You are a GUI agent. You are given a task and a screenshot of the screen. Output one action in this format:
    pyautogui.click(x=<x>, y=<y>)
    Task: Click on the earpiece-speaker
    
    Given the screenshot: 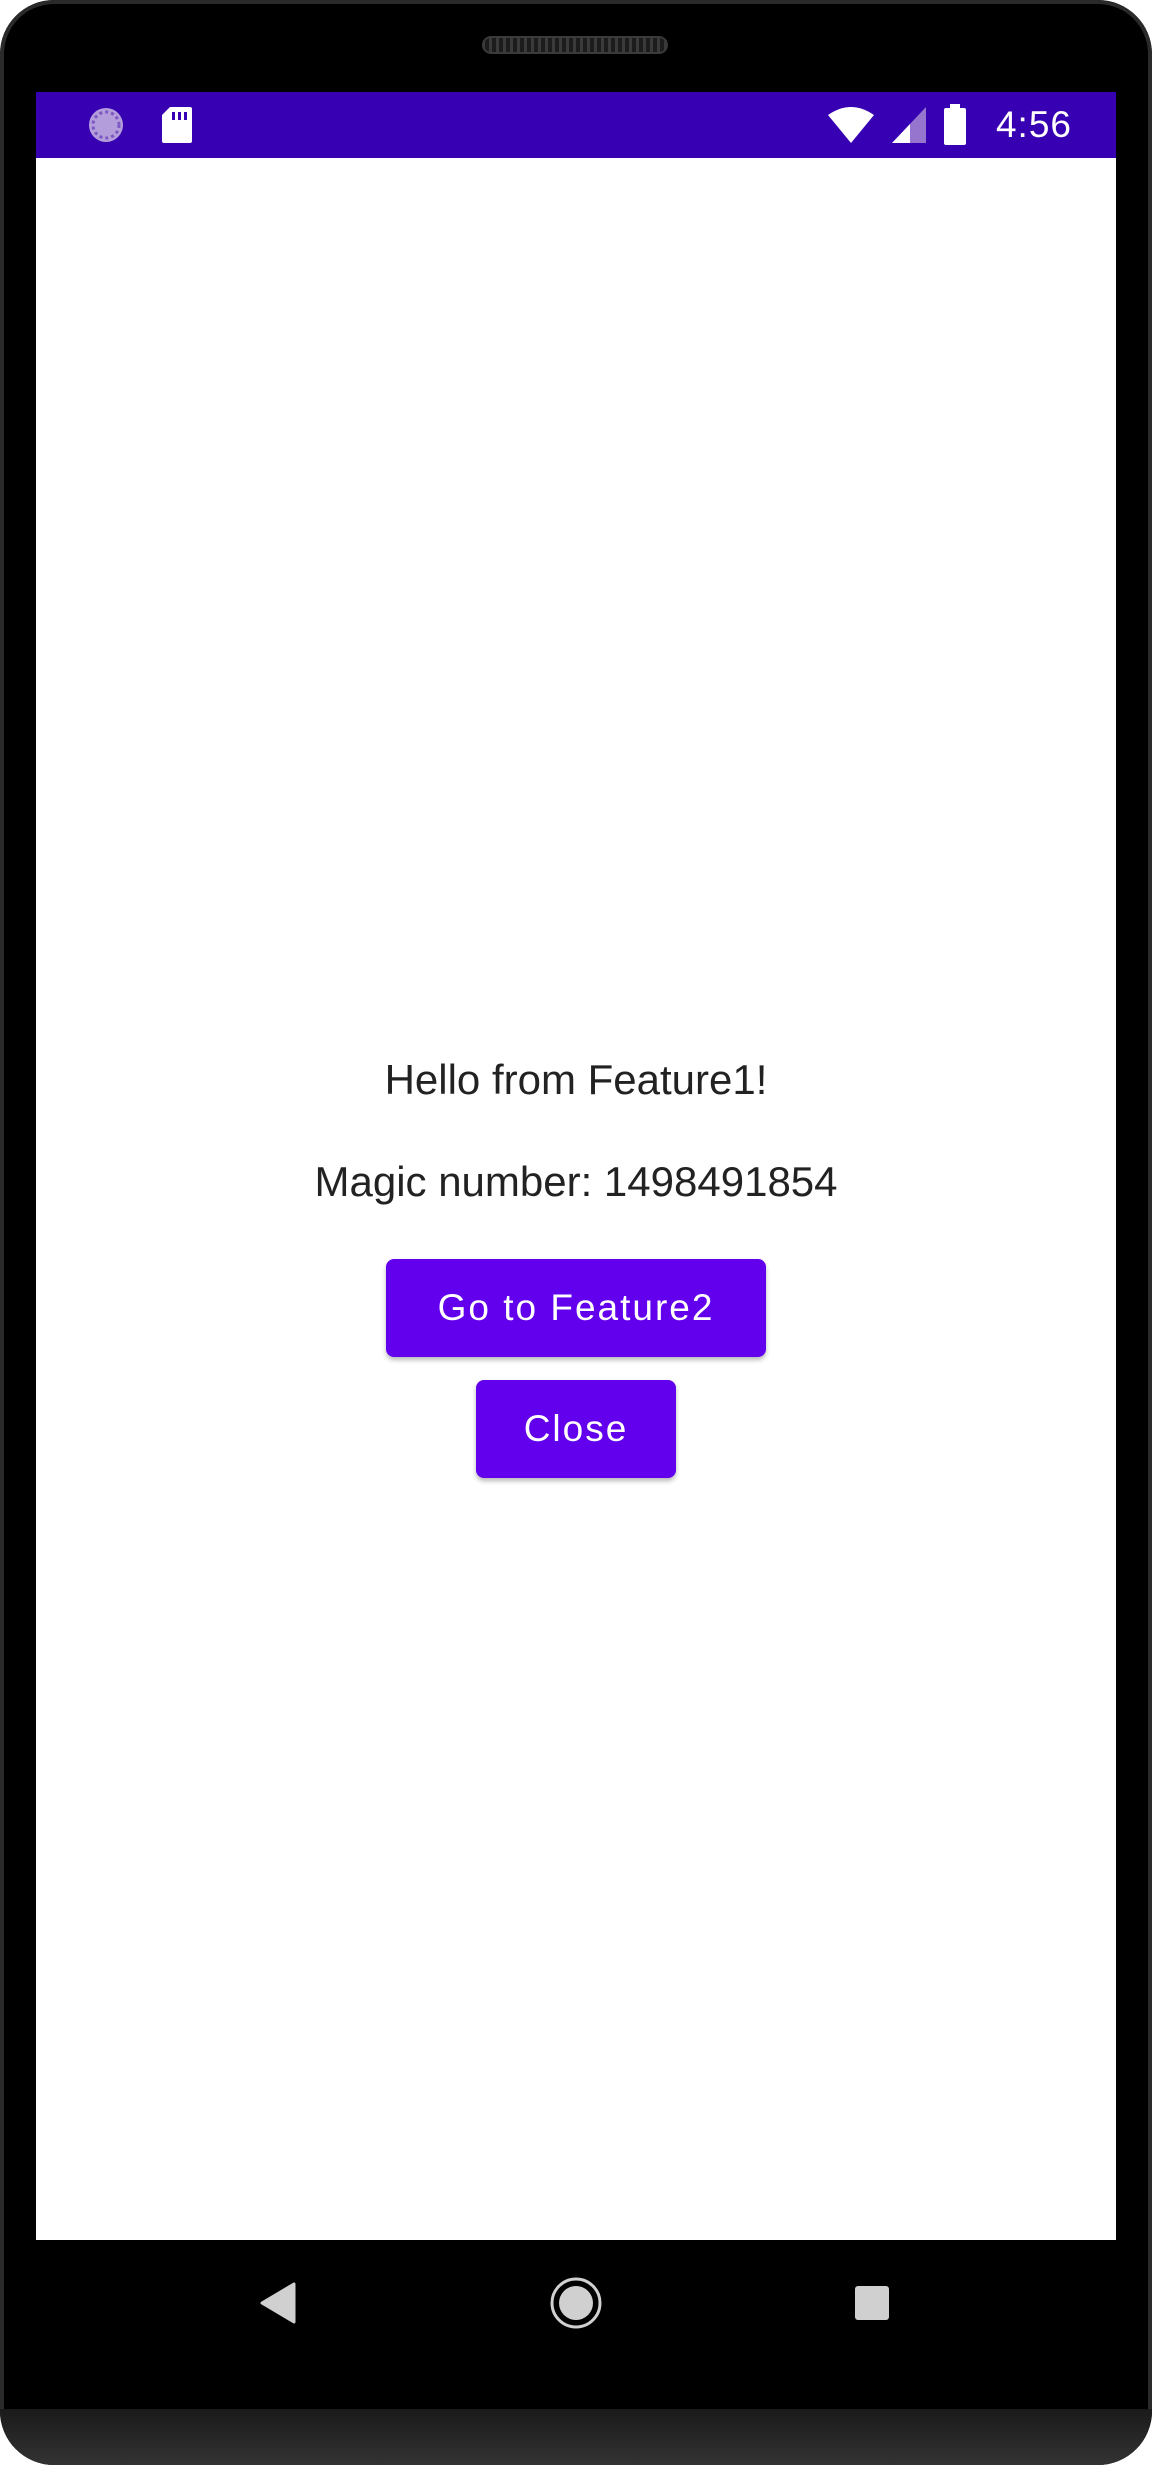 What is the action you would take?
    pyautogui.click(x=575, y=45)
    